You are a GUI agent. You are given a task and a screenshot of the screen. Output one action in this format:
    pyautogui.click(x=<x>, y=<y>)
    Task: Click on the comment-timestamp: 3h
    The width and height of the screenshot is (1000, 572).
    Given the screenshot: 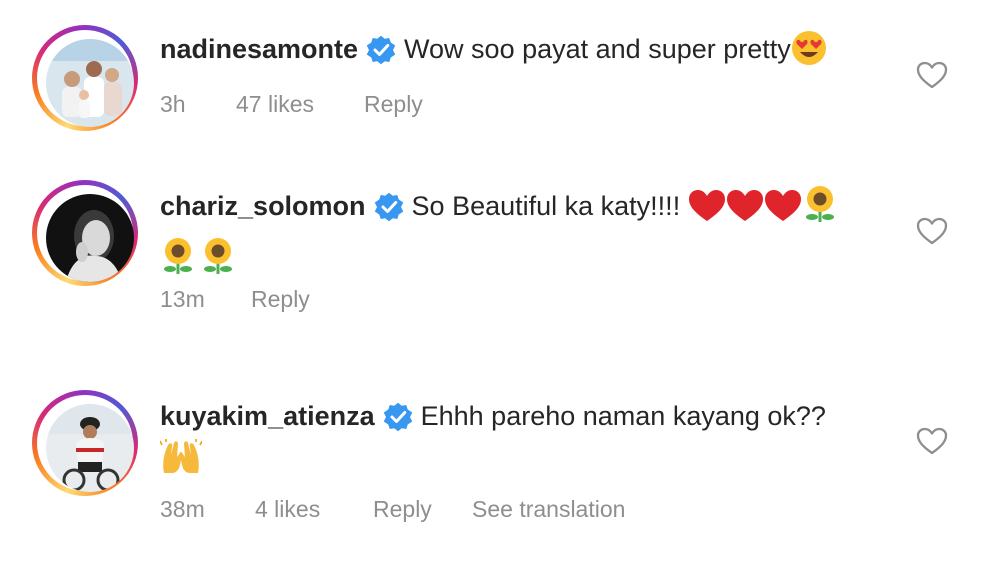 What is the action you would take?
    pyautogui.click(x=173, y=104)
    